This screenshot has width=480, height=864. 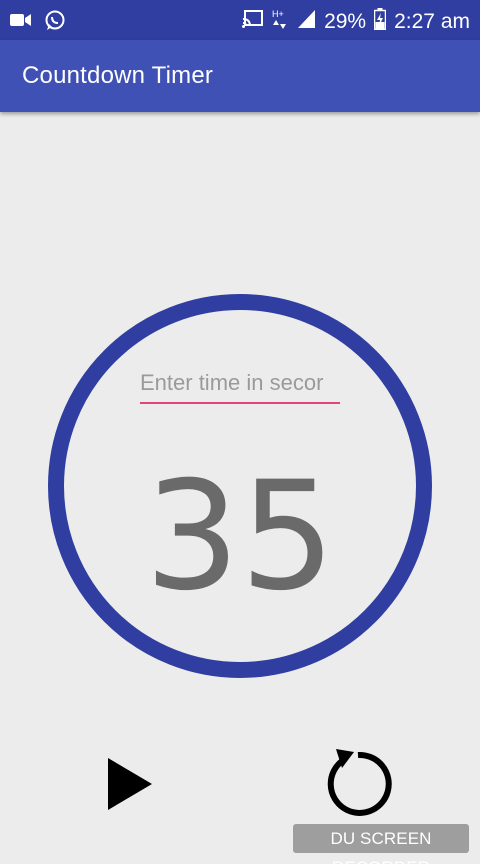 I want to click on video-camera-icon, so click(x=21, y=22).